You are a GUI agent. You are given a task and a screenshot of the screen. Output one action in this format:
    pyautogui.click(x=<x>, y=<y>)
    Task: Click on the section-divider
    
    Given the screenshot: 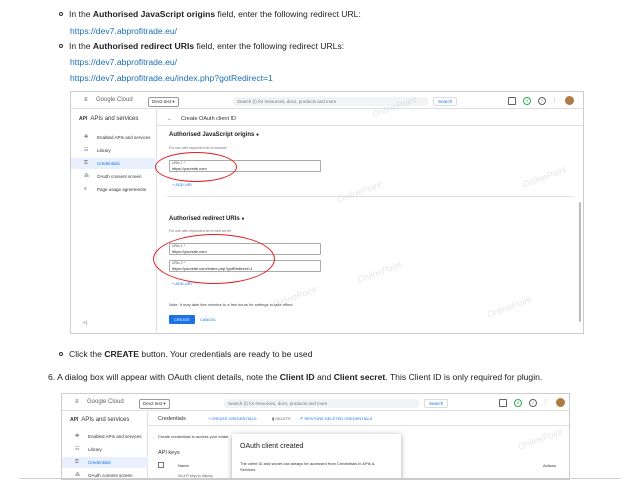 What is the action you would take?
    pyautogui.click(x=370, y=196)
    